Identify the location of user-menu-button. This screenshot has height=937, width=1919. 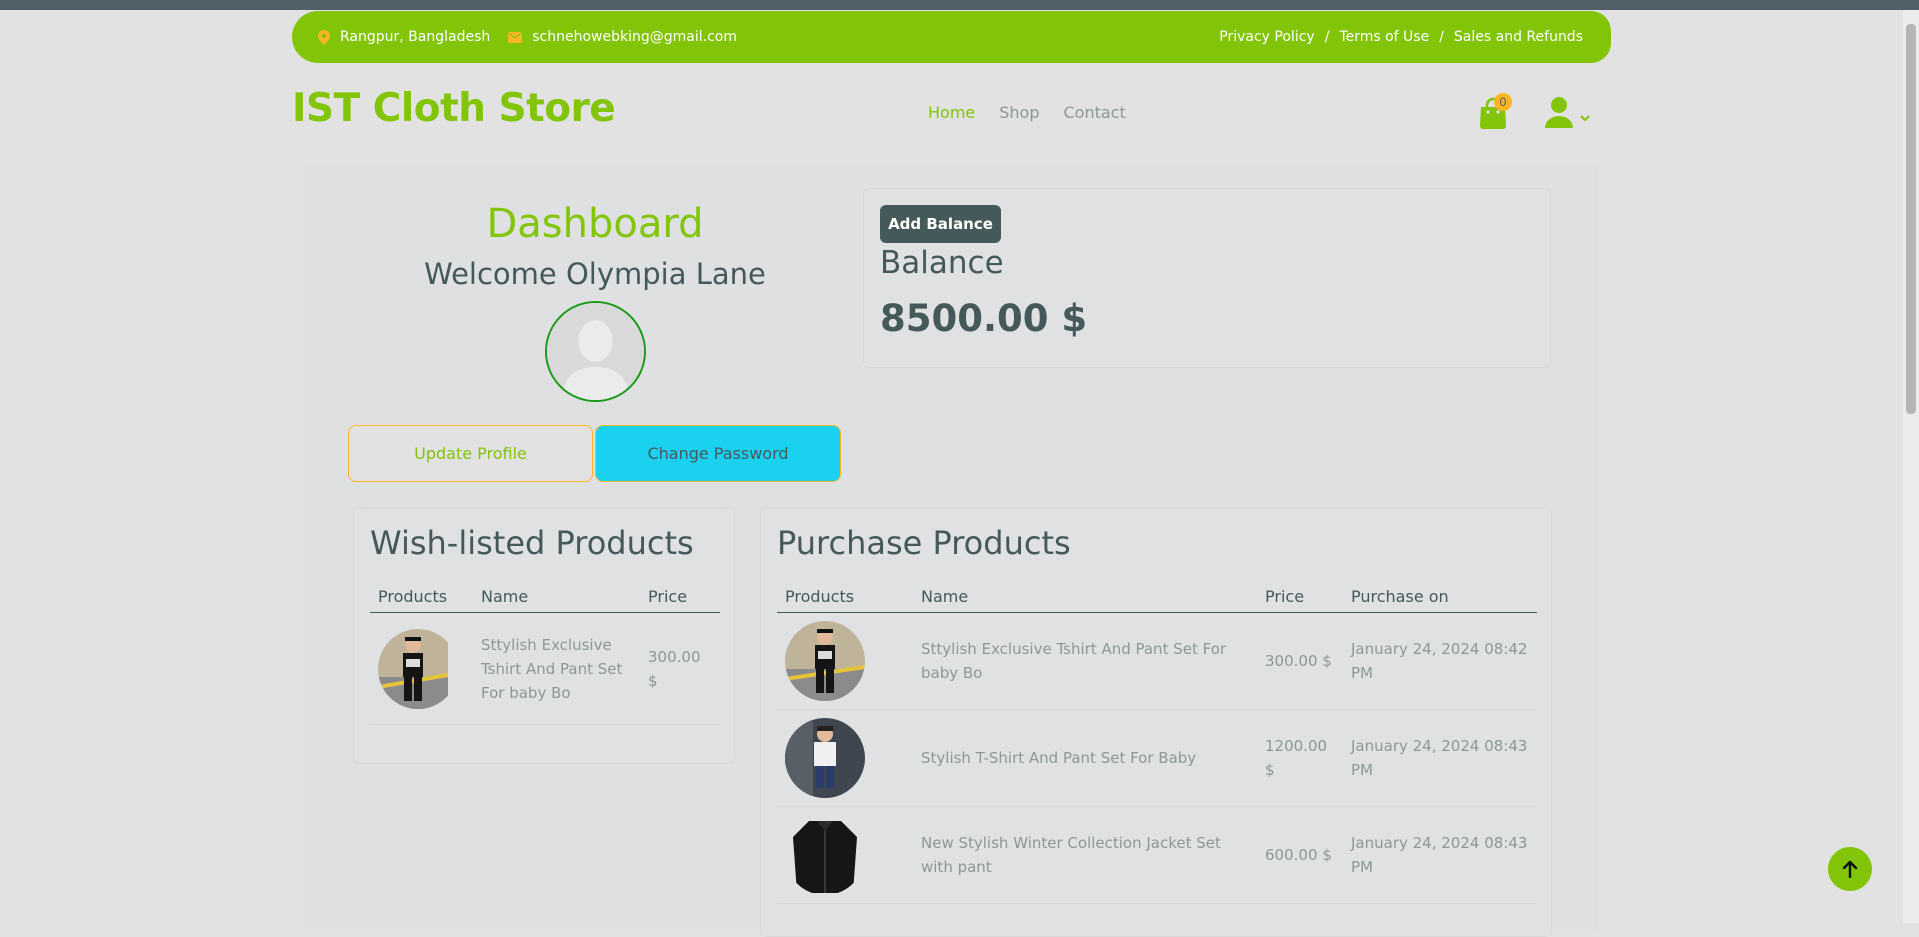
(1567, 112).